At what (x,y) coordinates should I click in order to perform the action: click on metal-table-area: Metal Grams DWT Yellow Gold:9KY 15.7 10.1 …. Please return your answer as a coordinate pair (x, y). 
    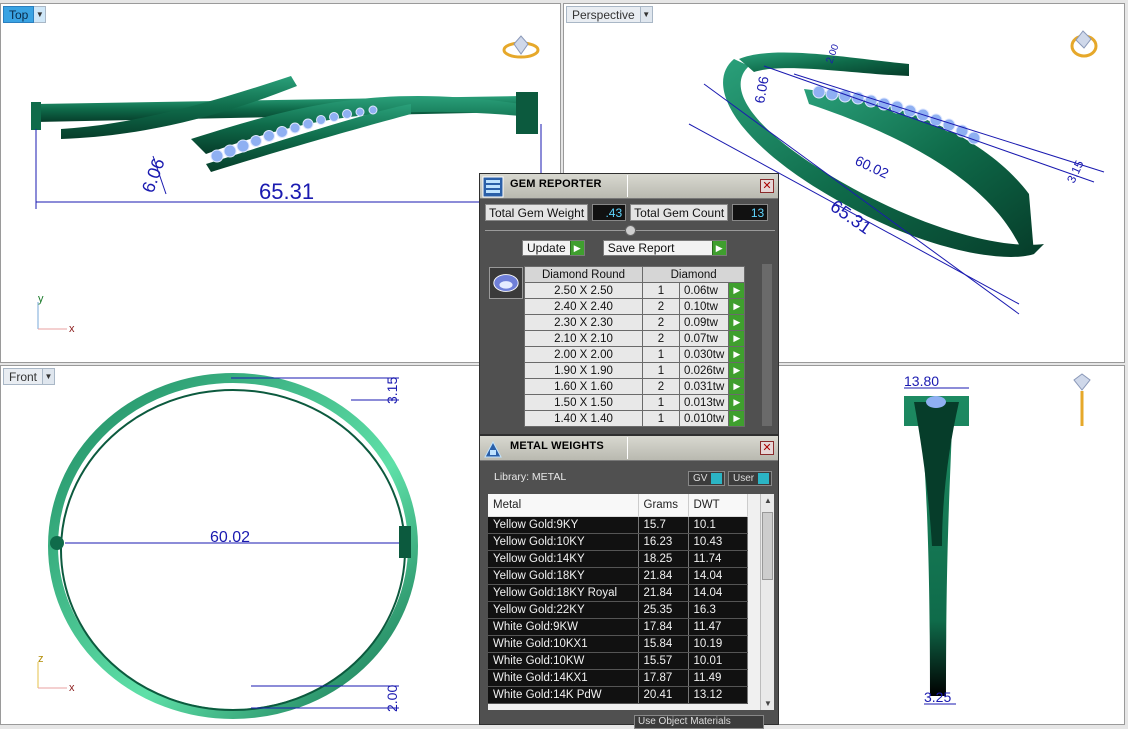
    Looking at the image, I should click on (628, 602).